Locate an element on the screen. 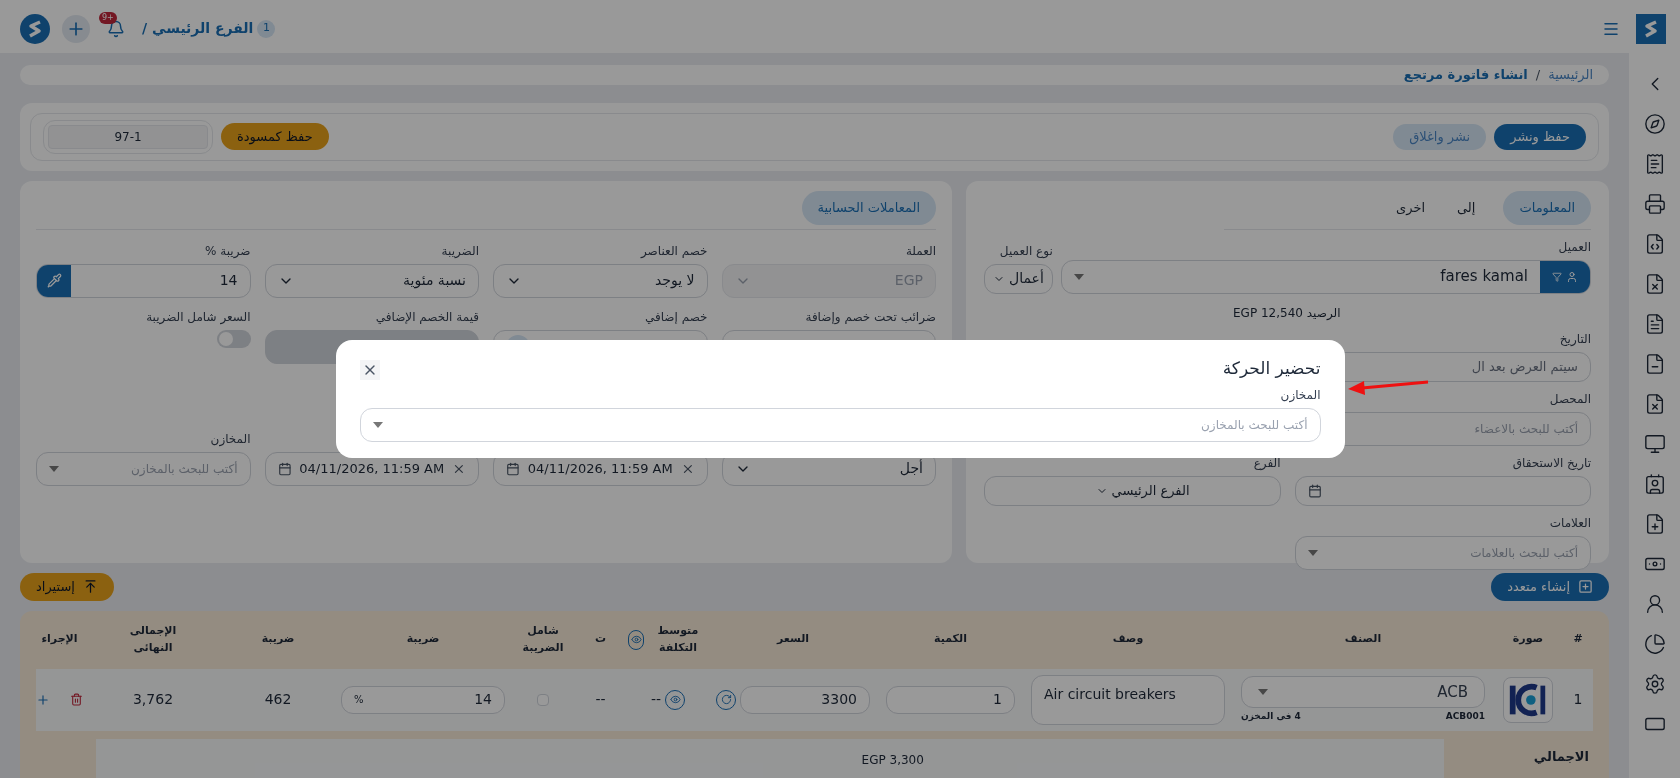 Image resolution: width=1680 pixels, height=778 pixels. breadcrumb-link: انشاء فاتورة مرتجع is located at coordinates (1465, 75).